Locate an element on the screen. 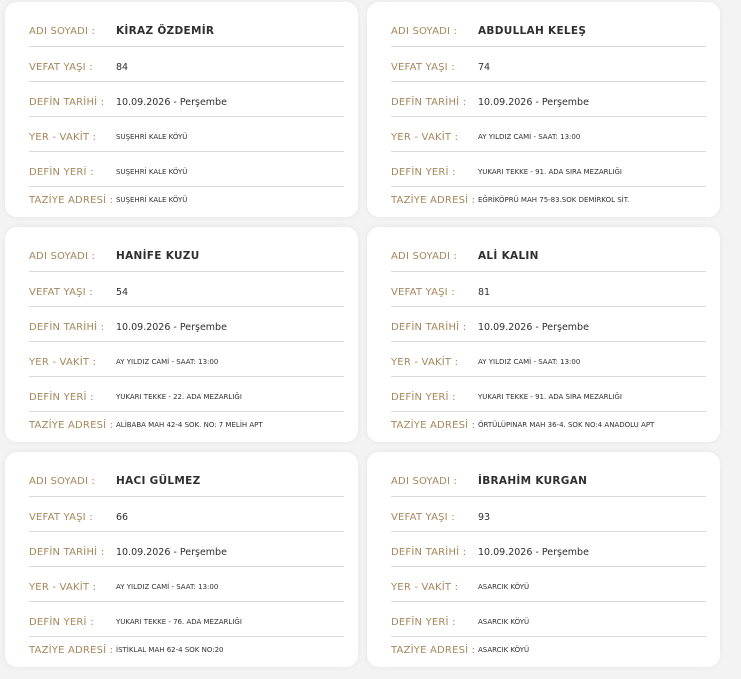  name-value: HACI GÜLMEZ is located at coordinates (158, 481).